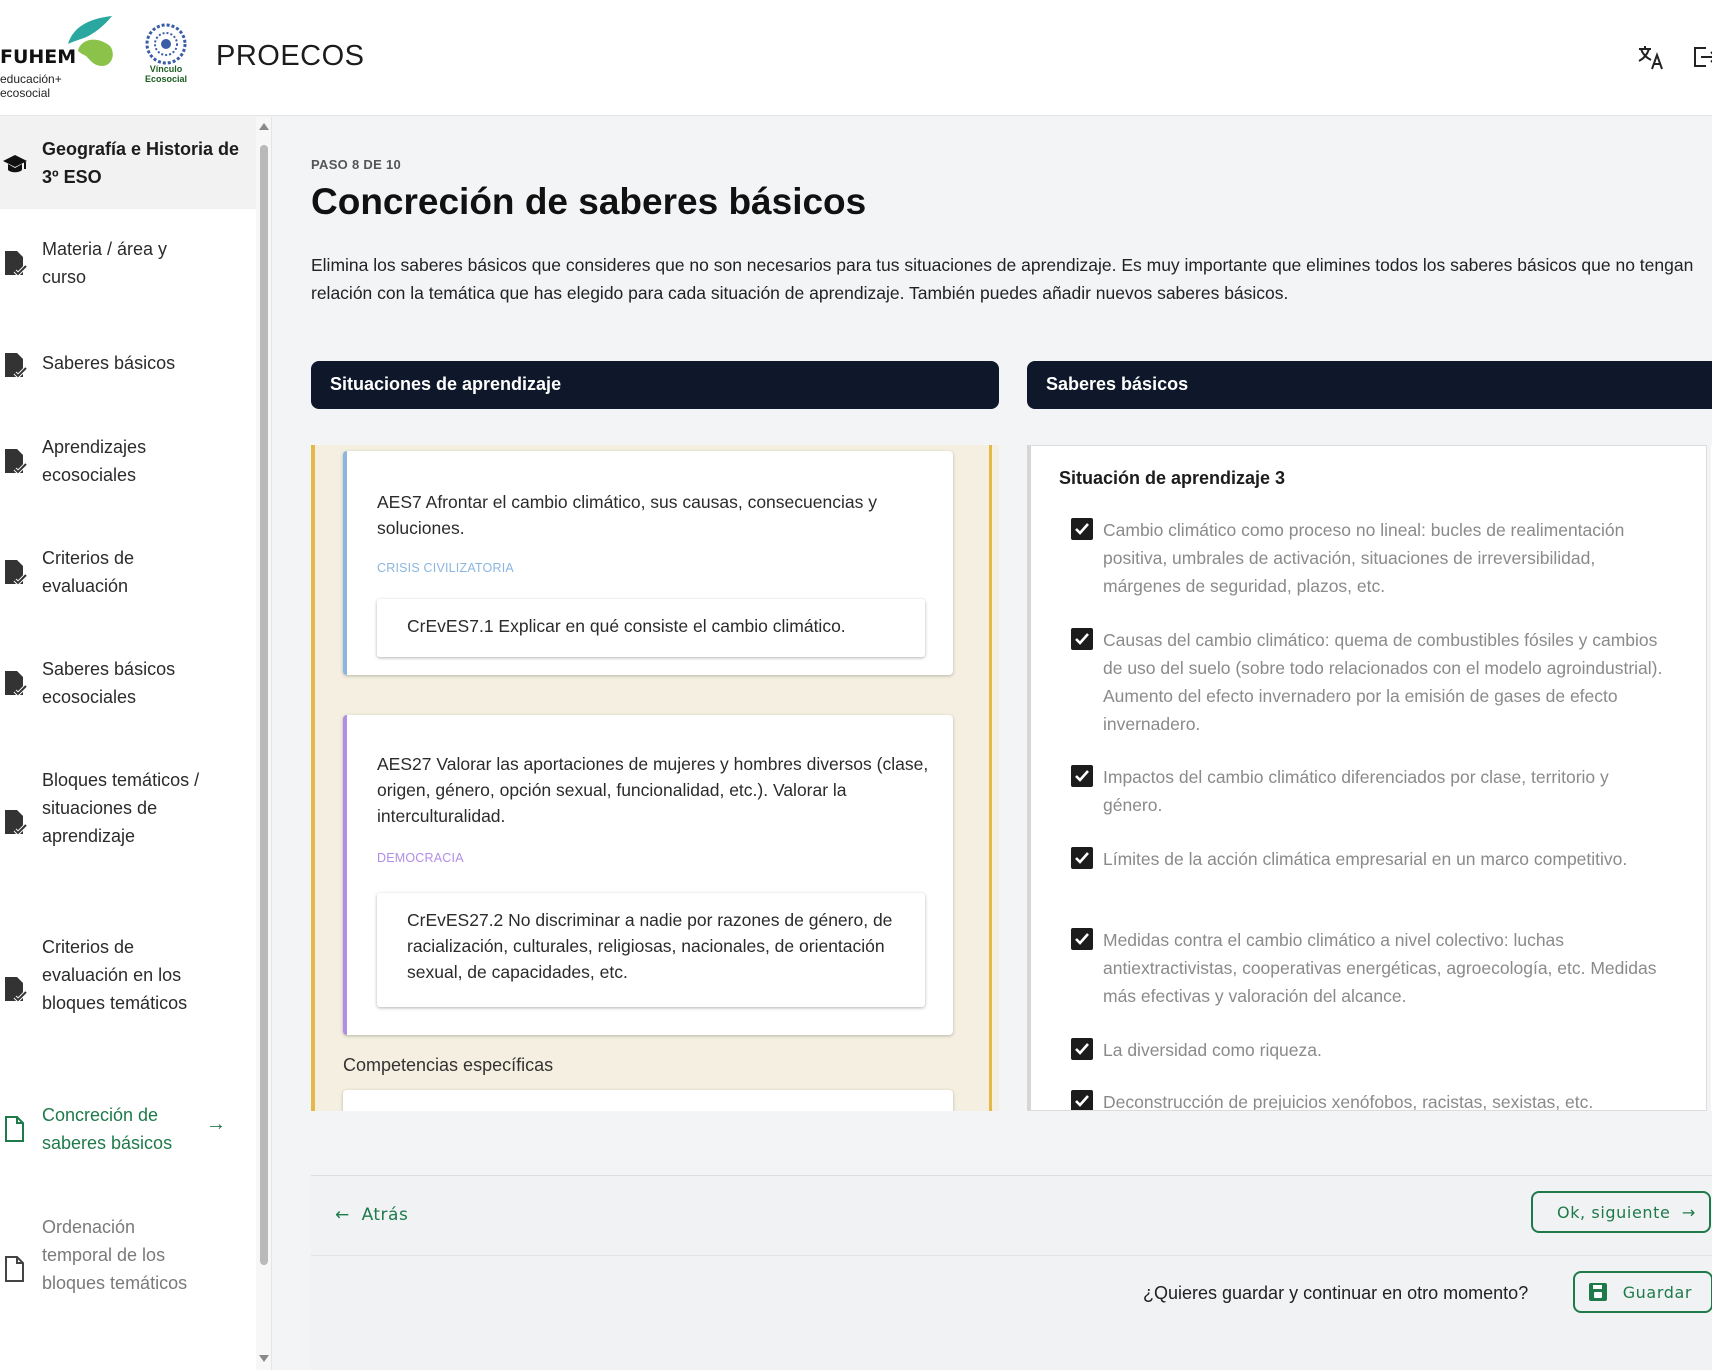 The image size is (1712, 1370). Describe the element at coordinates (990, 778) in the screenshot. I see `panel-border` at that location.